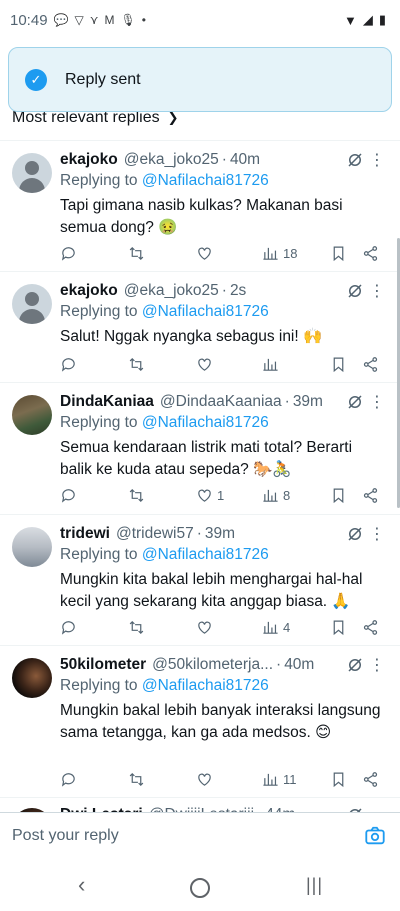 This screenshot has width=400, height=911. I want to click on reply-input: Post your reply, so click(65, 836).